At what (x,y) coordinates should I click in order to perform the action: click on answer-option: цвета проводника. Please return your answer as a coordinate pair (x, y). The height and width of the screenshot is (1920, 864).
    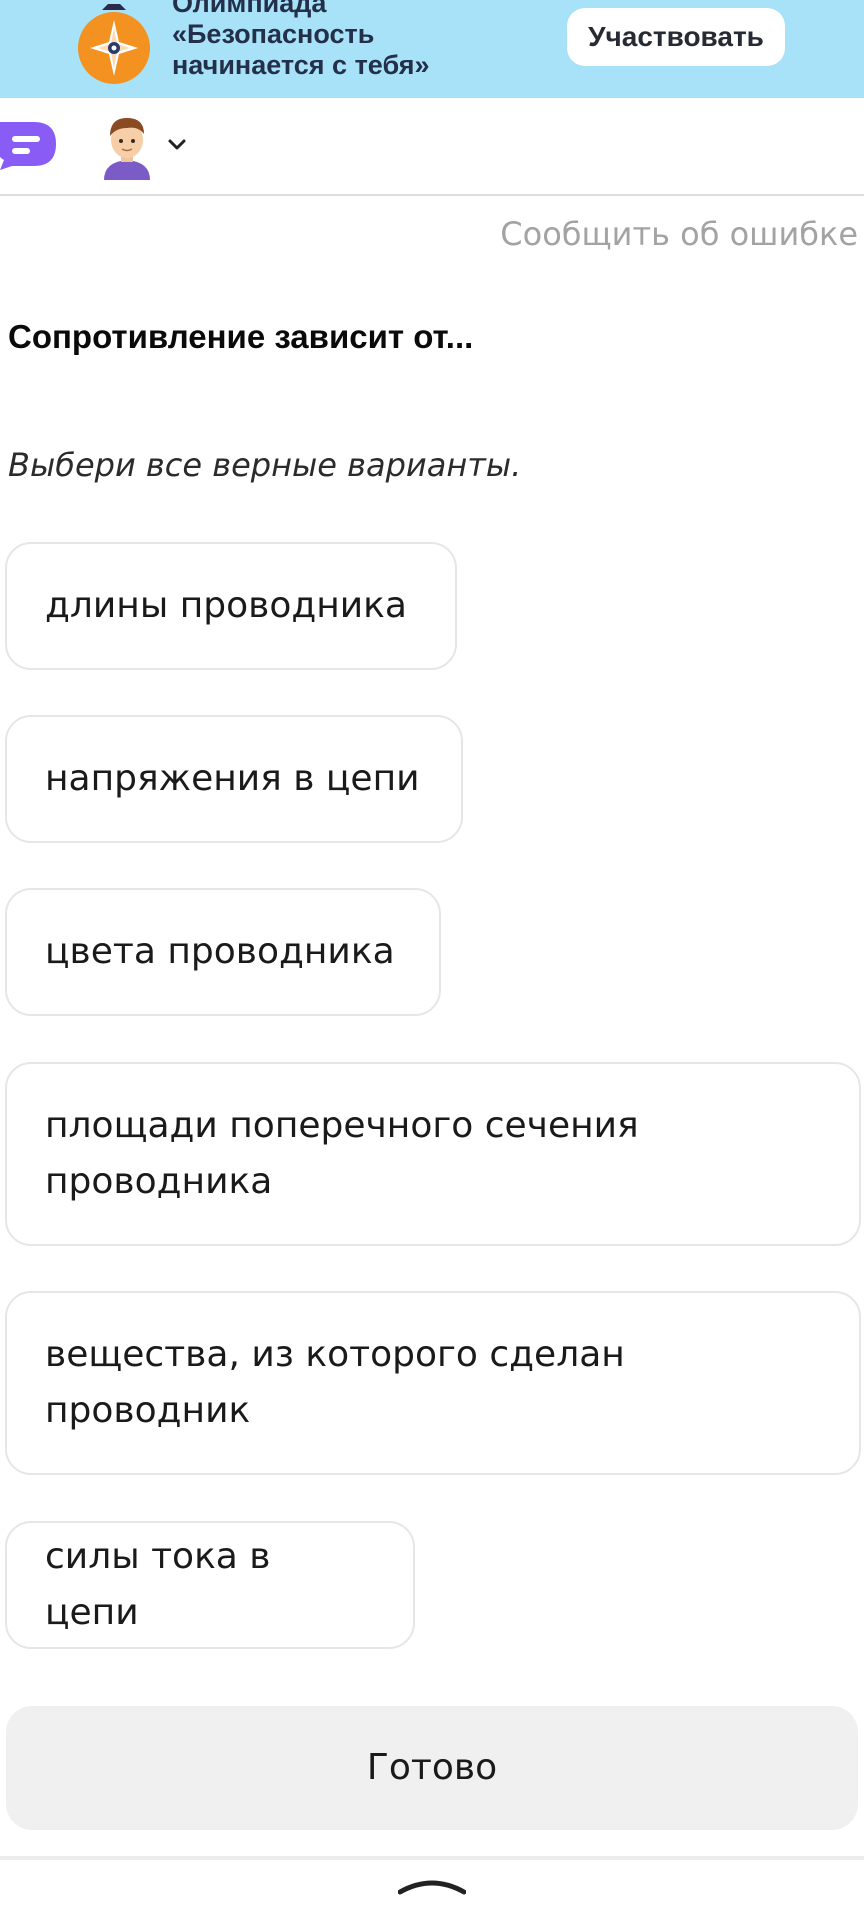
    Looking at the image, I should click on (223, 952).